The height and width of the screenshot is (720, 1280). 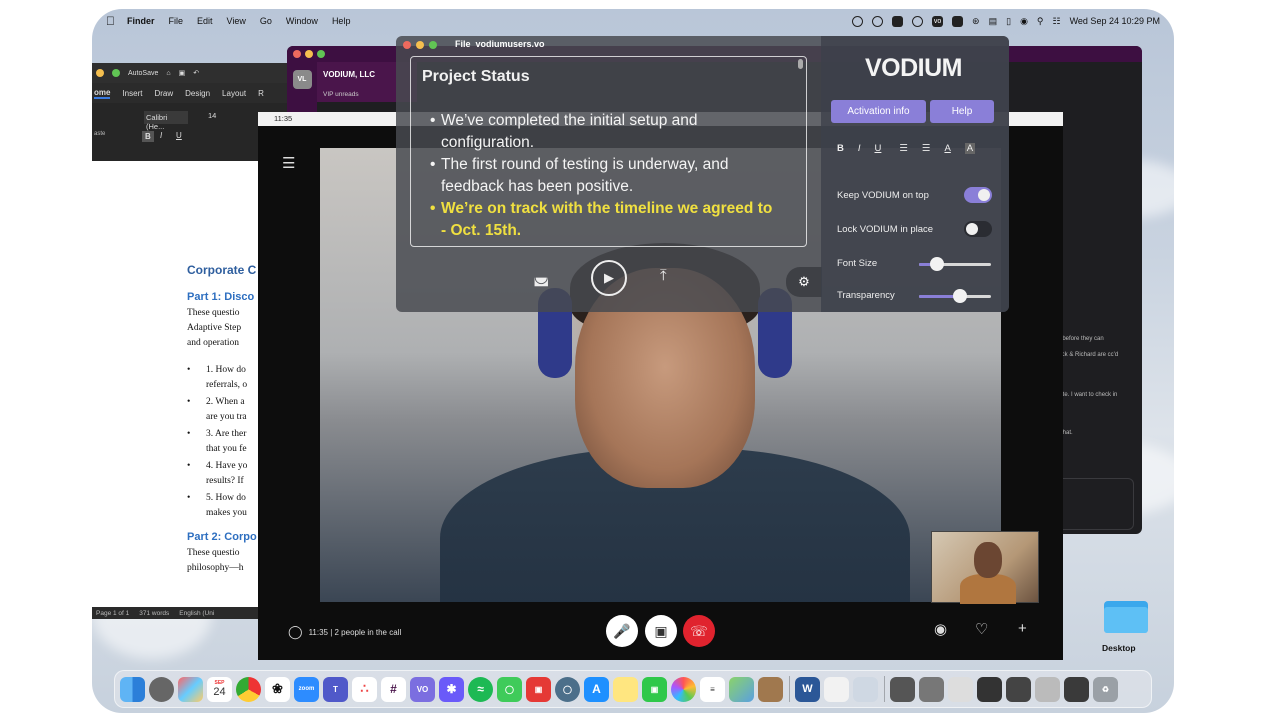 What do you see at coordinates (335, 689) in the screenshot?
I see `teams-icon: T` at bounding box center [335, 689].